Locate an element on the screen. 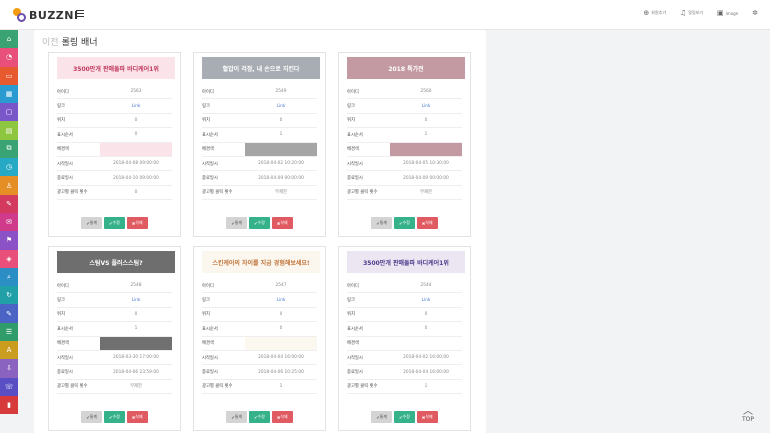  logo: BUZZNI is located at coordinates (46, 15).